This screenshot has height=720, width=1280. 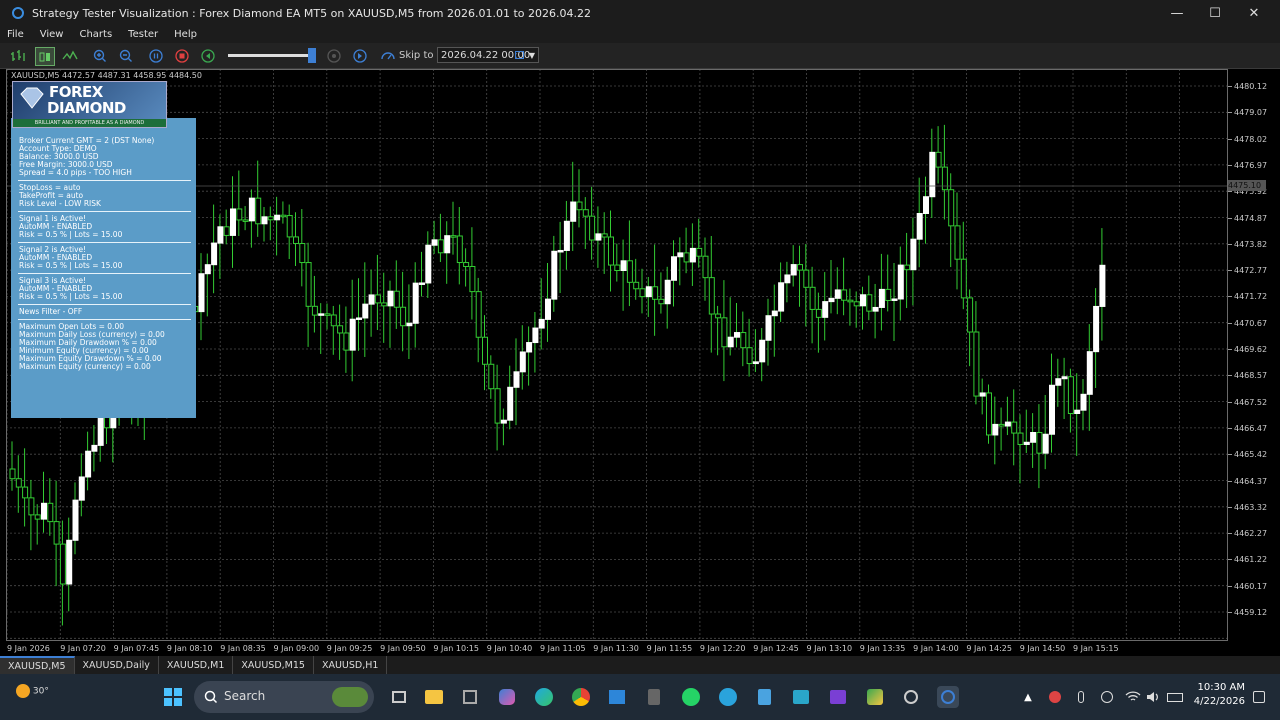 I want to click on notepad-icon, so click(x=764, y=697).